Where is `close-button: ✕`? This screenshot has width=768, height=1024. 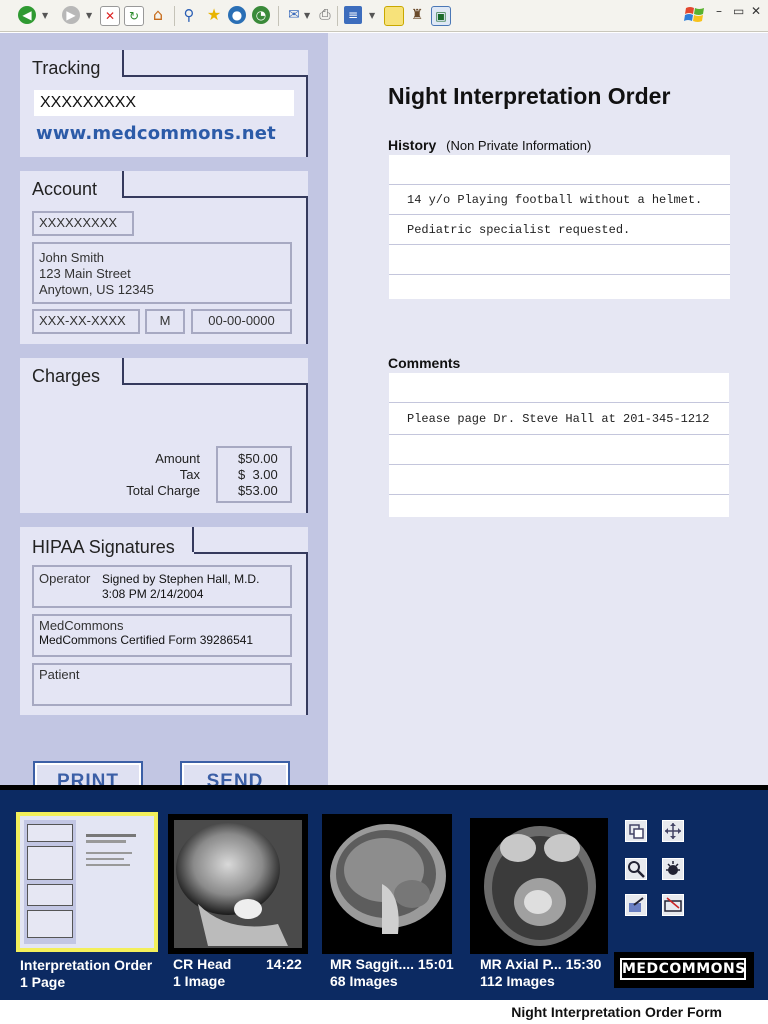
close-button: ✕ is located at coordinates (756, 11).